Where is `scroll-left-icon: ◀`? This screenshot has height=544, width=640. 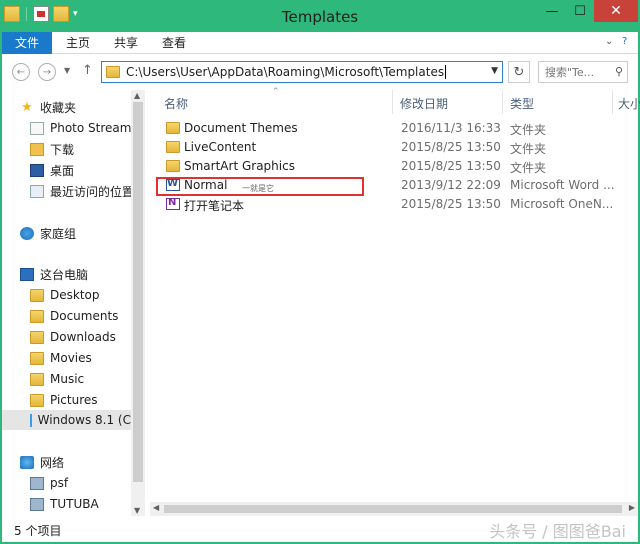
scroll-left-icon: ◀ is located at coordinates (156, 507).